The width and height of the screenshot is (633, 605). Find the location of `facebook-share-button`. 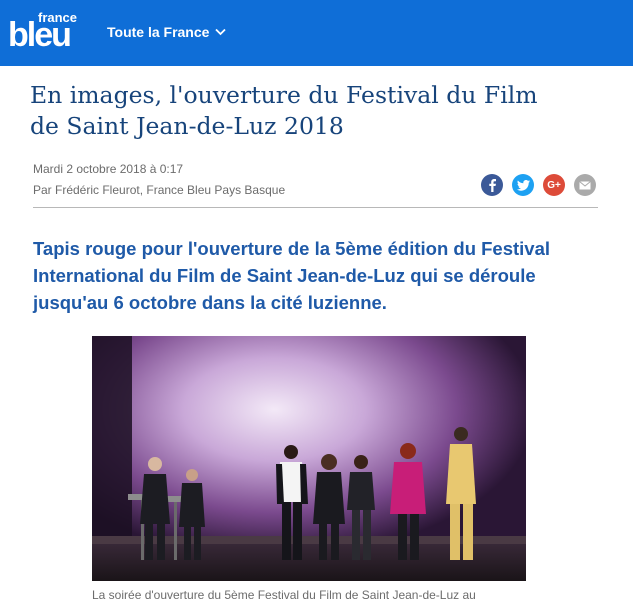

facebook-share-button is located at coordinates (492, 185).